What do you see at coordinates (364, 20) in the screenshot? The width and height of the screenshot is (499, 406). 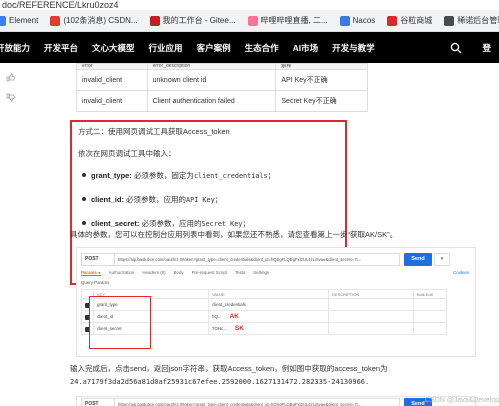 I see `bookmark-label: Nacos` at bounding box center [364, 20].